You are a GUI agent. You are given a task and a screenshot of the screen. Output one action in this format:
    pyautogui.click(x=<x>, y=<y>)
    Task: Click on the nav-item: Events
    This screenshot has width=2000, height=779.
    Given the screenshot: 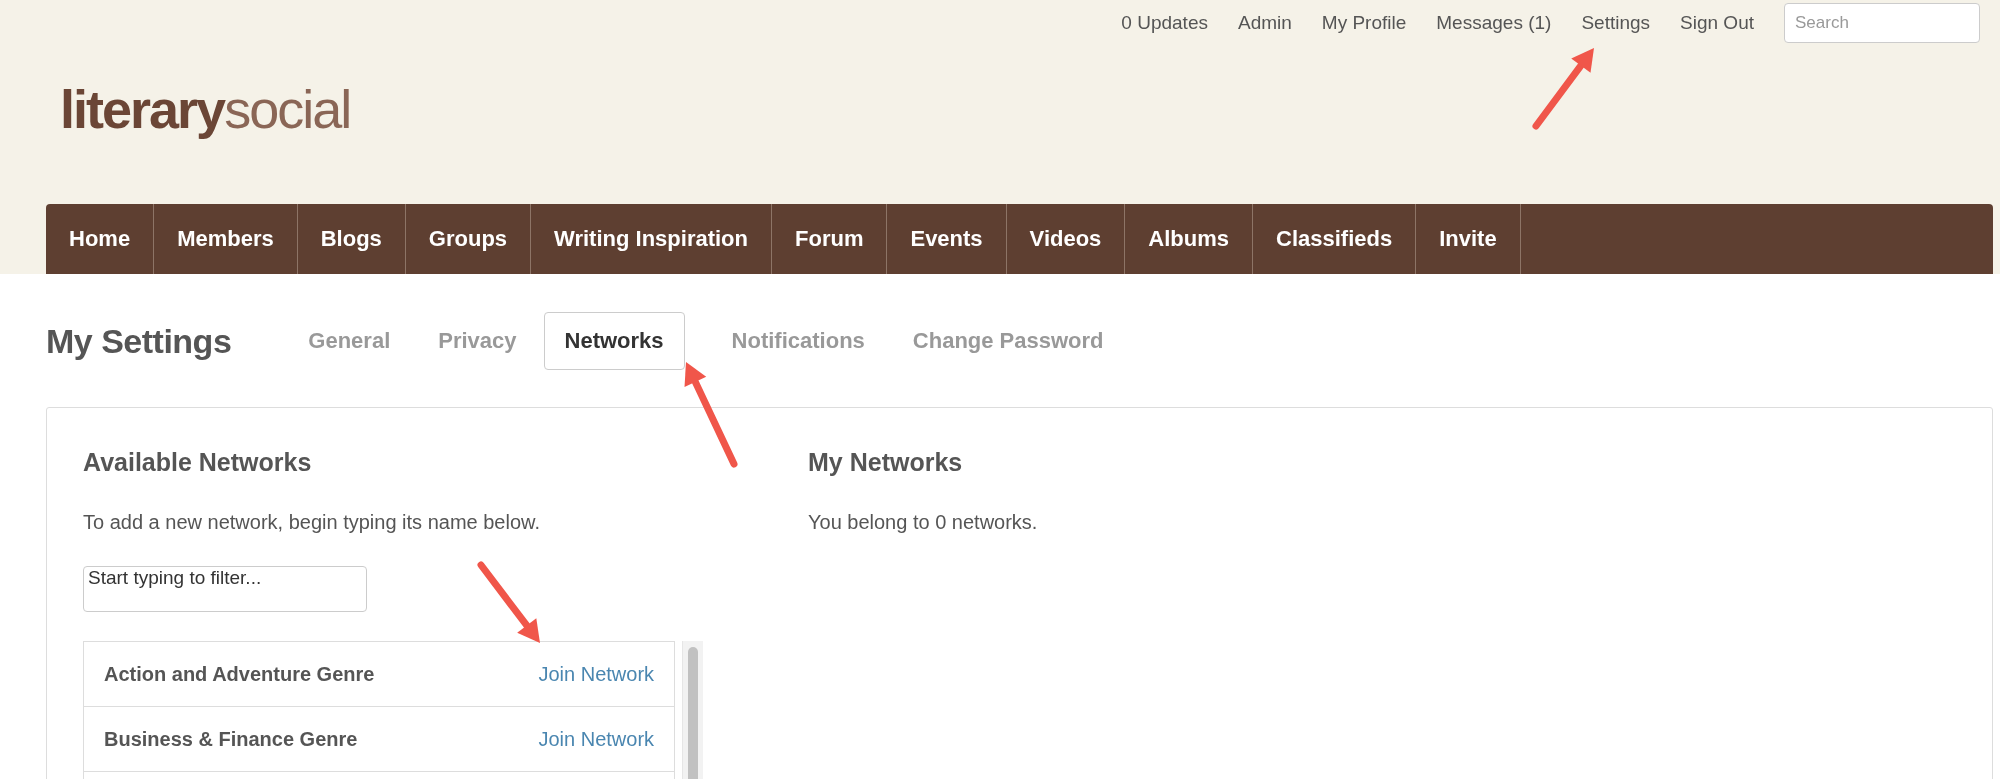 What is the action you would take?
    pyautogui.click(x=947, y=239)
    